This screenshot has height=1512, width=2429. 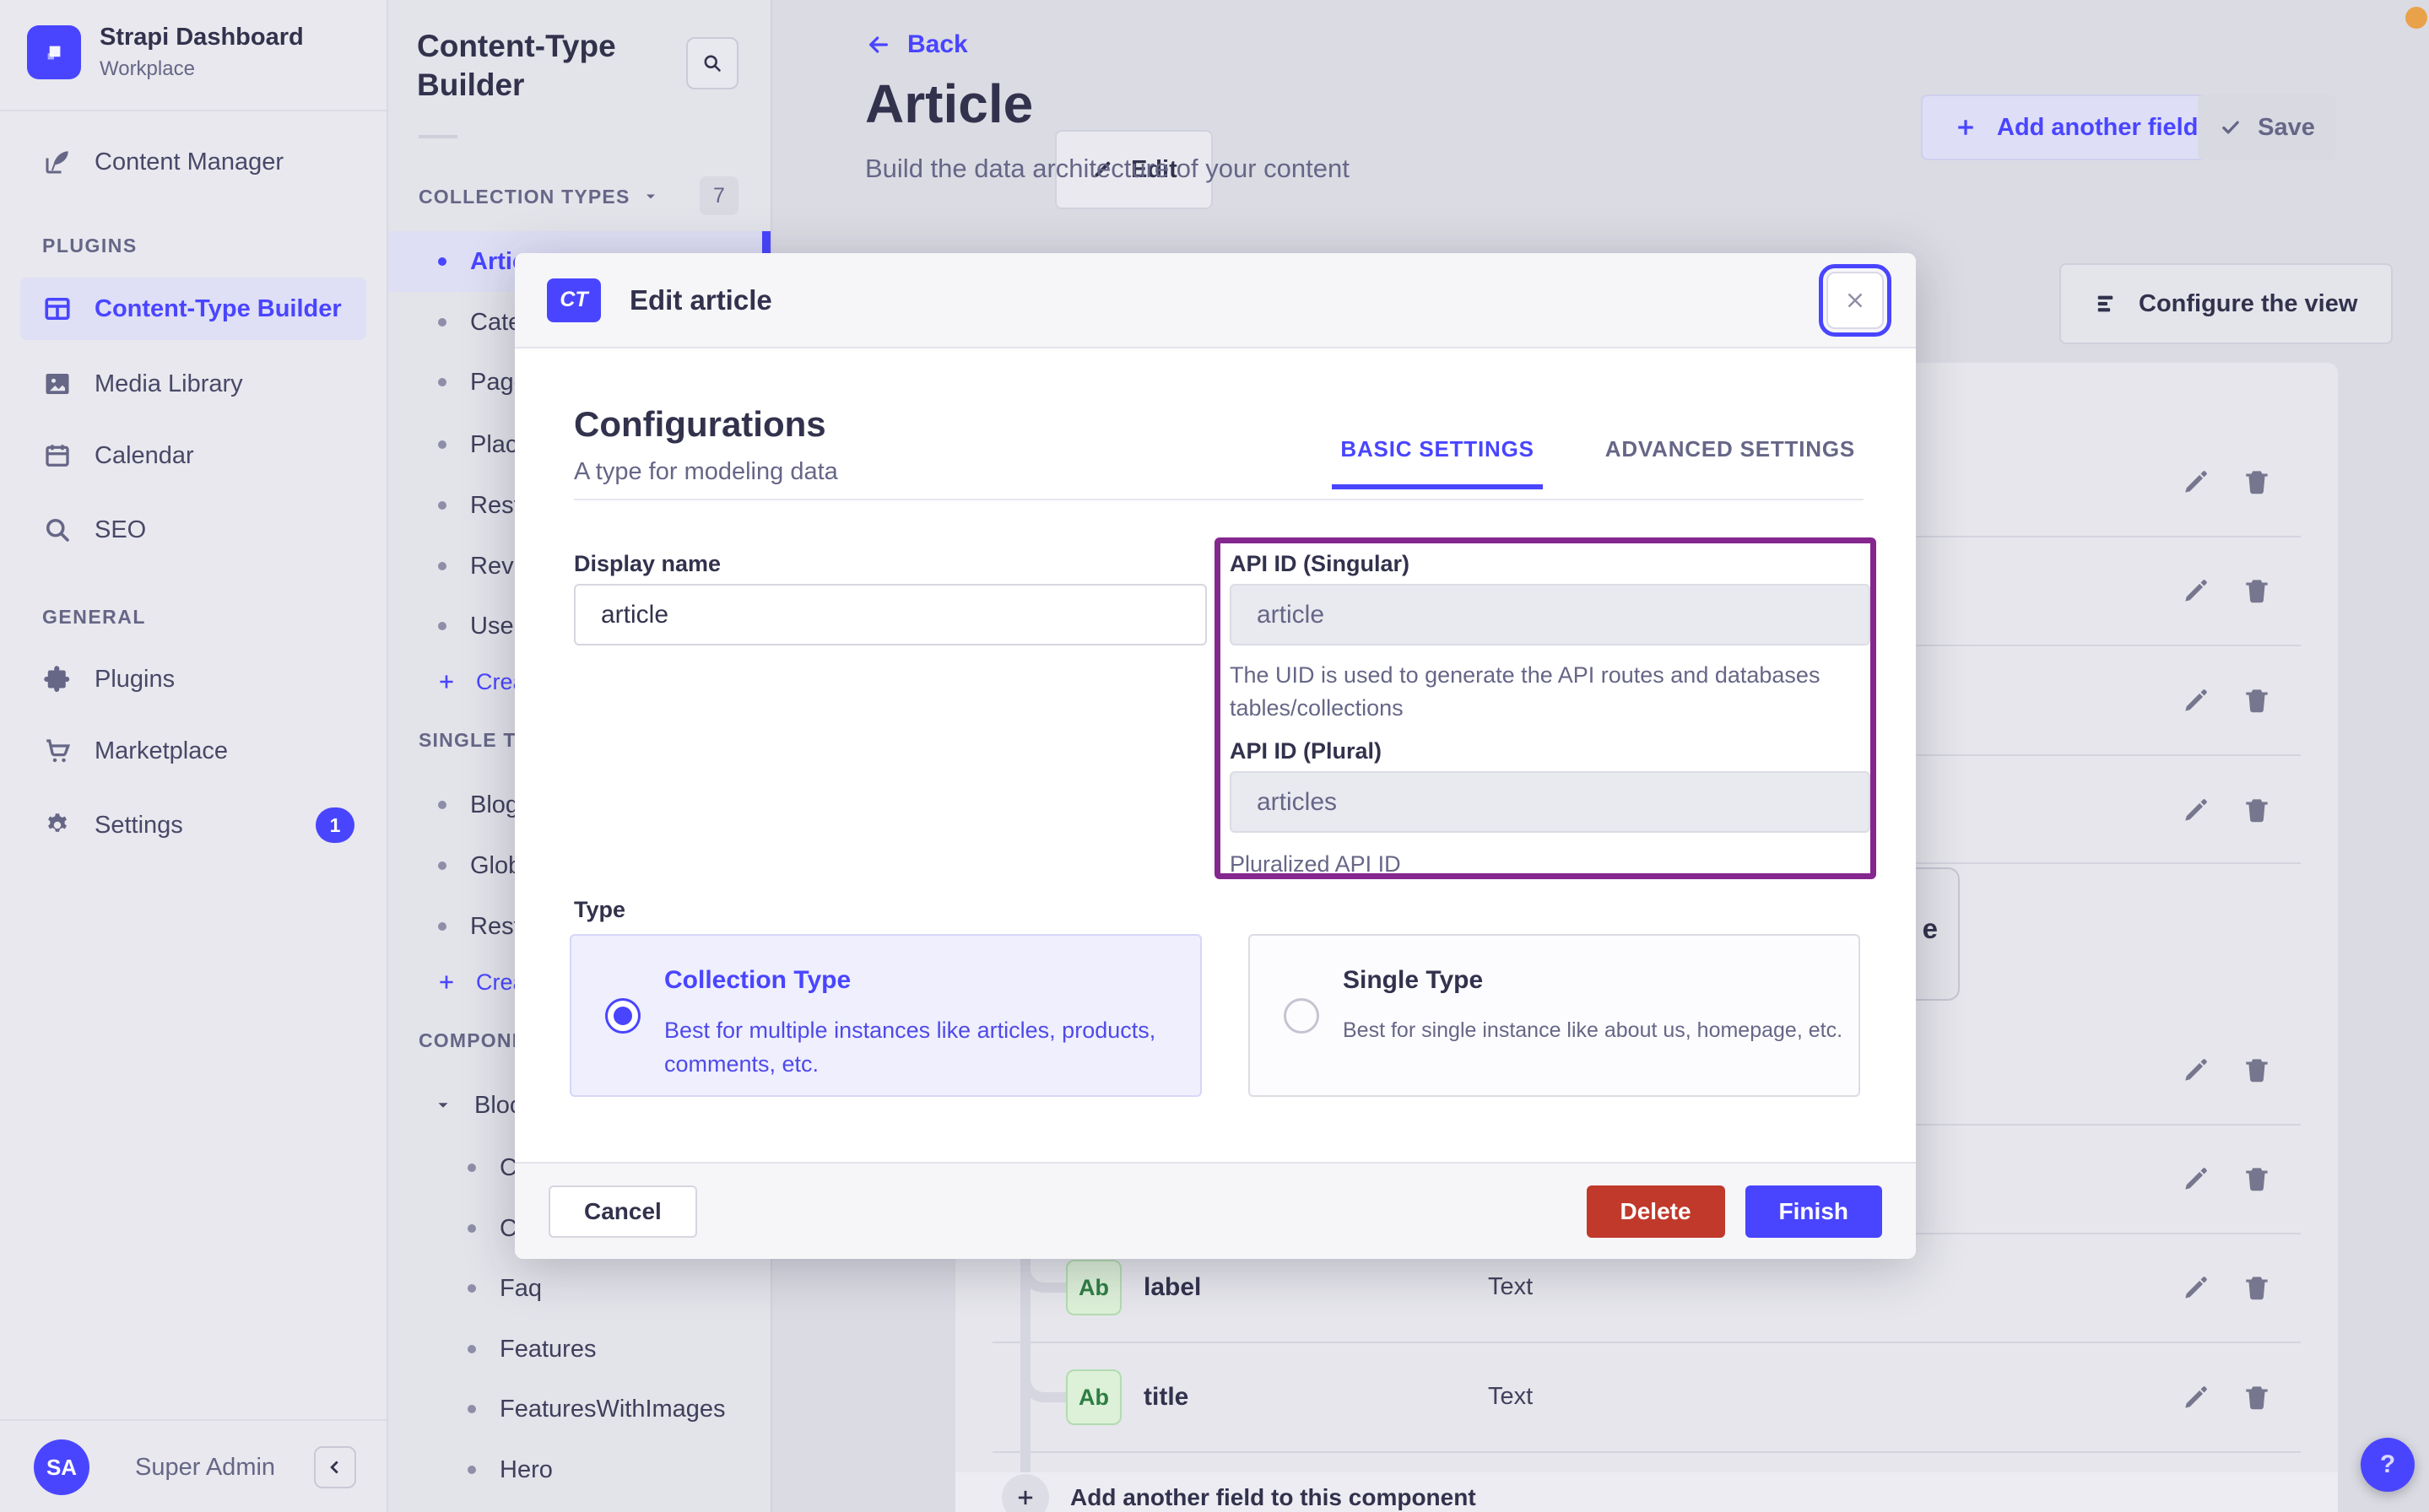 I want to click on app-title: Strapi Dashboard, so click(x=202, y=37).